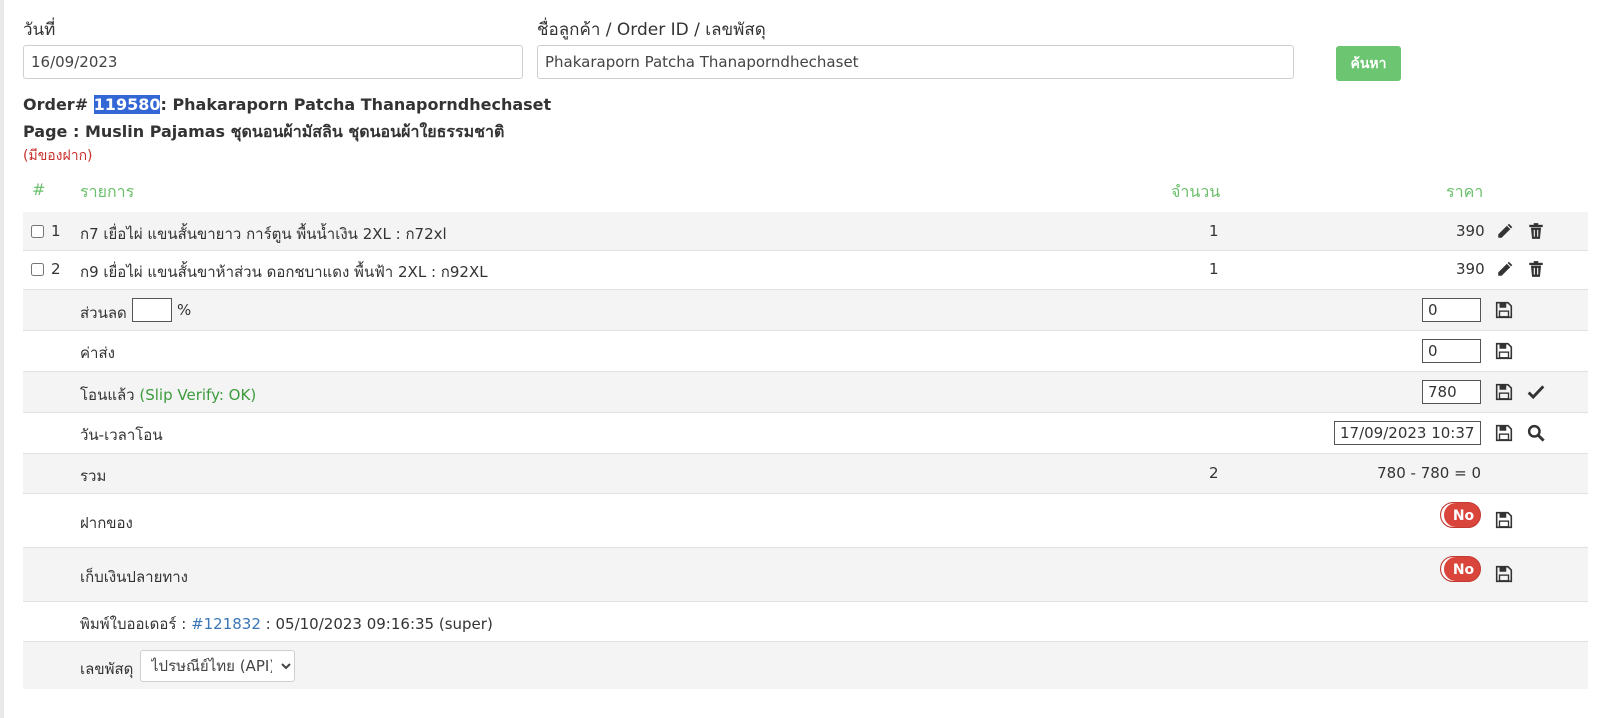  Describe the element at coordinates (1451, 392) in the screenshot. I see `paid-amount-input` at that location.